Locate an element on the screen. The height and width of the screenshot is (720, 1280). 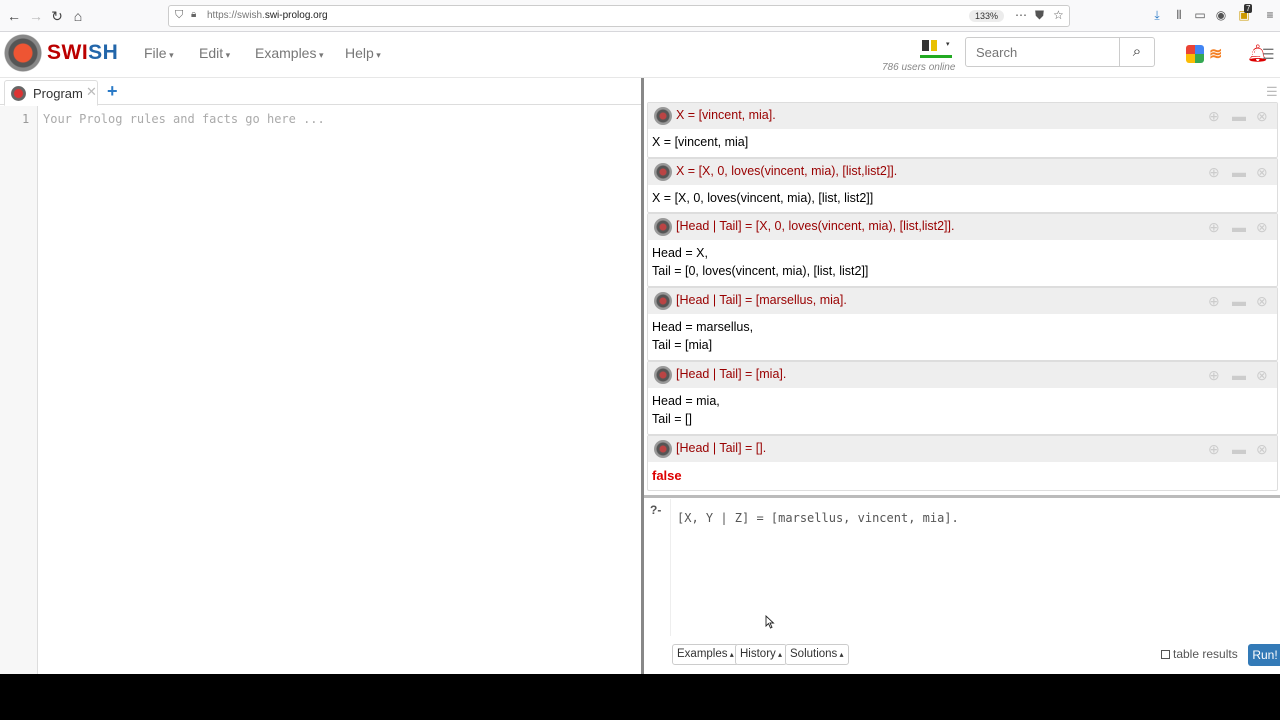
query-answer: false is located at coordinates (667, 476).